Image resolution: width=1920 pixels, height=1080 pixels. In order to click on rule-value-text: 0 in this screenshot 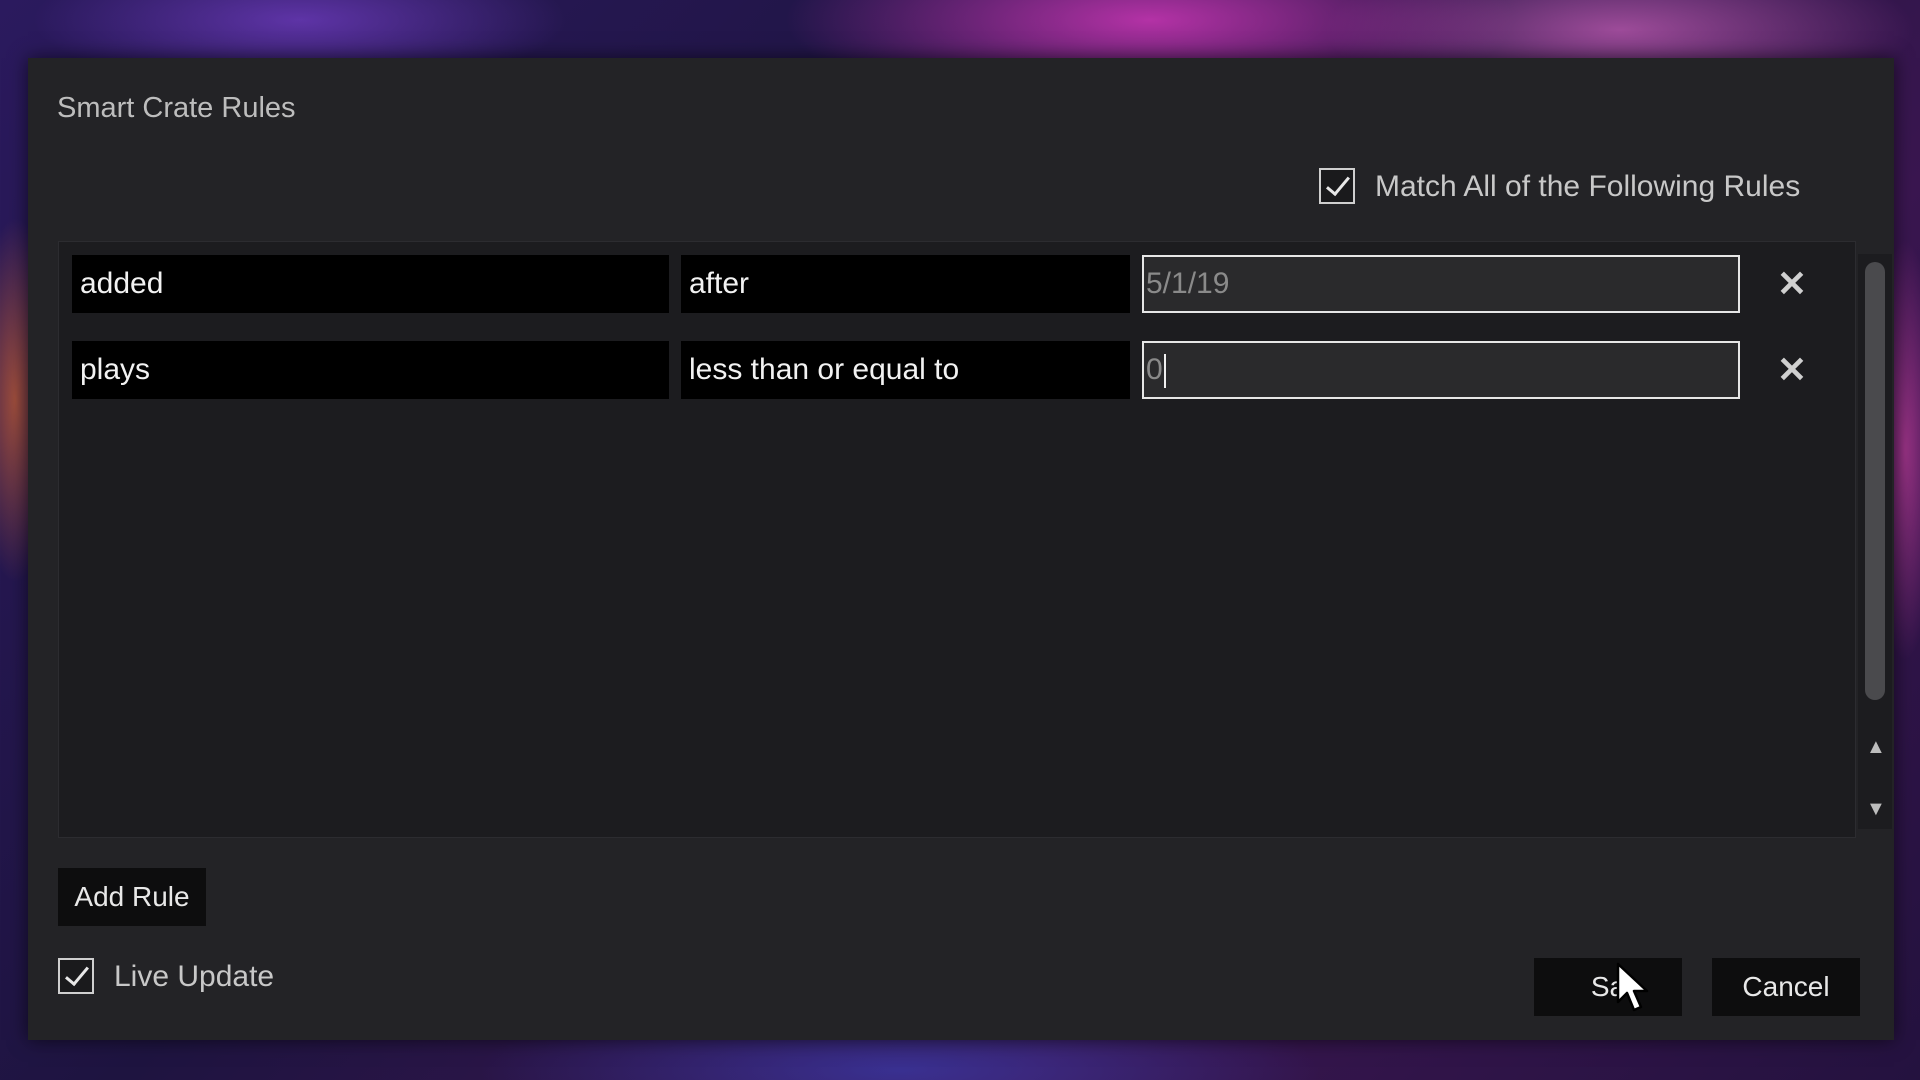, I will do `click(1154, 369)`.